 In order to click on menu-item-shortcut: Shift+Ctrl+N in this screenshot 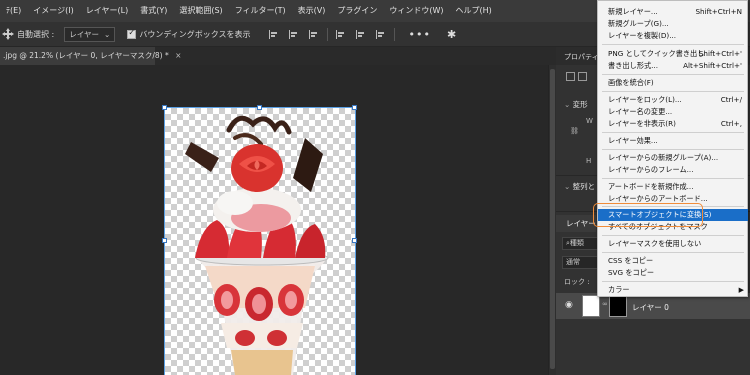, I will do `click(718, 11)`.